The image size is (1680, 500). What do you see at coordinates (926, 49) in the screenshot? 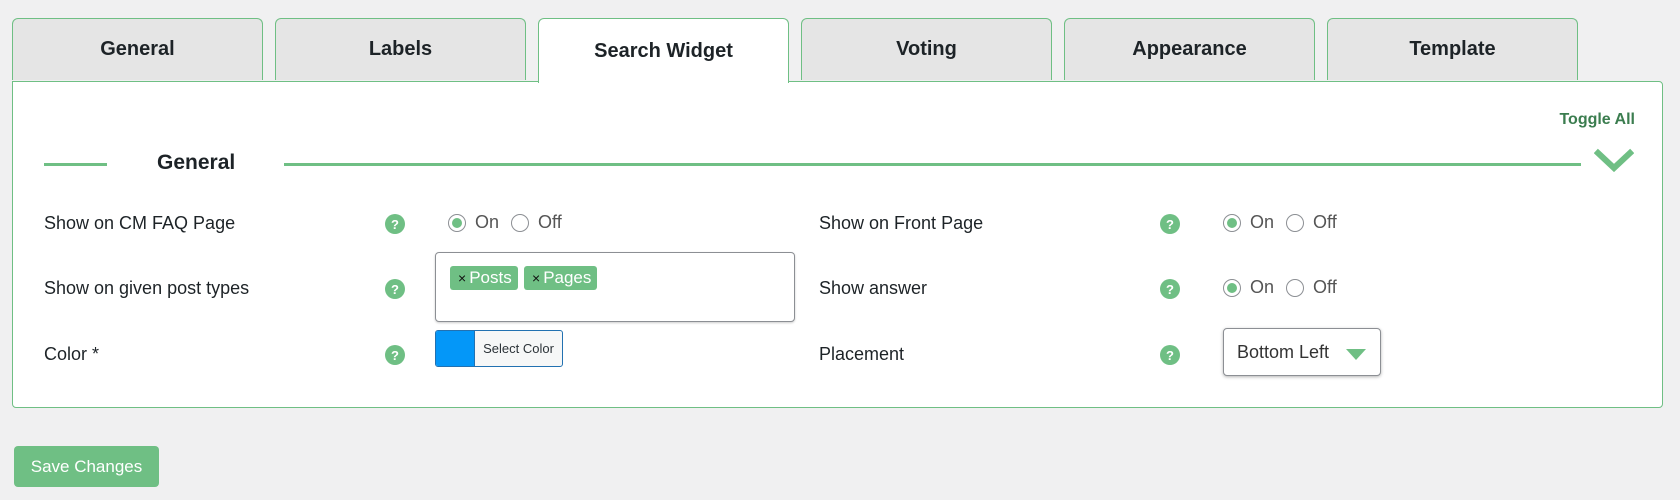
I see `tab-voting: Voting` at bounding box center [926, 49].